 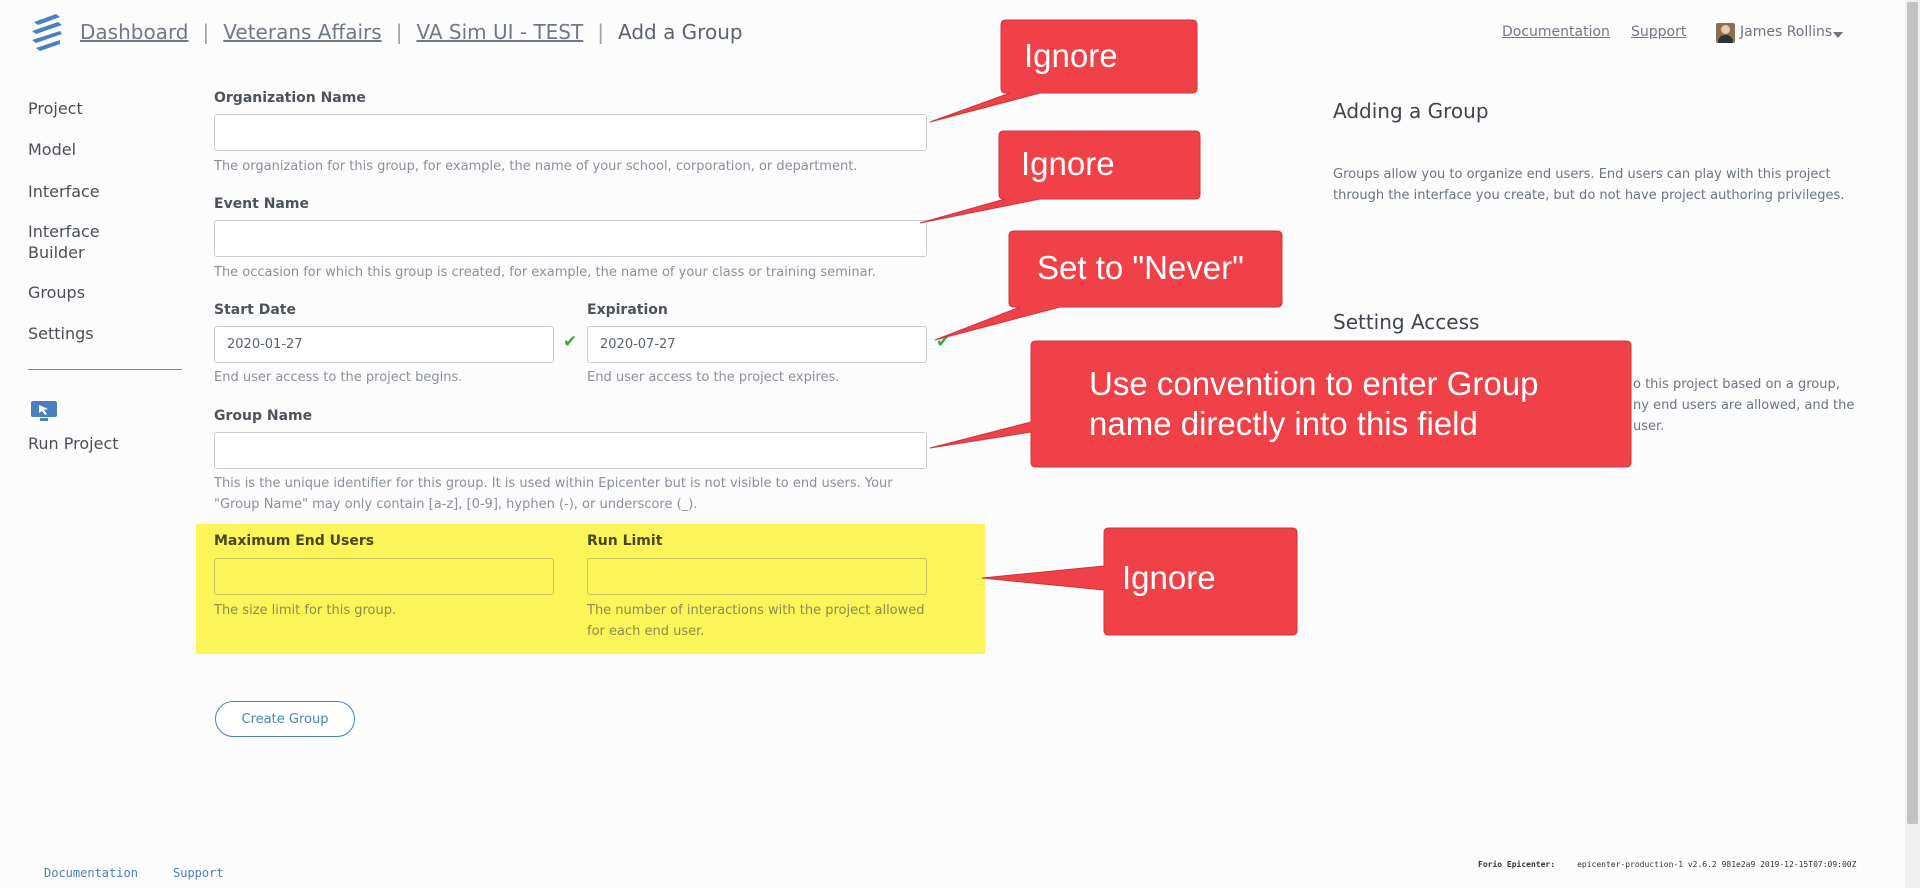 I want to click on breadcrumb-veterans-affairs-link: Veterans Affairs, so click(x=302, y=32).